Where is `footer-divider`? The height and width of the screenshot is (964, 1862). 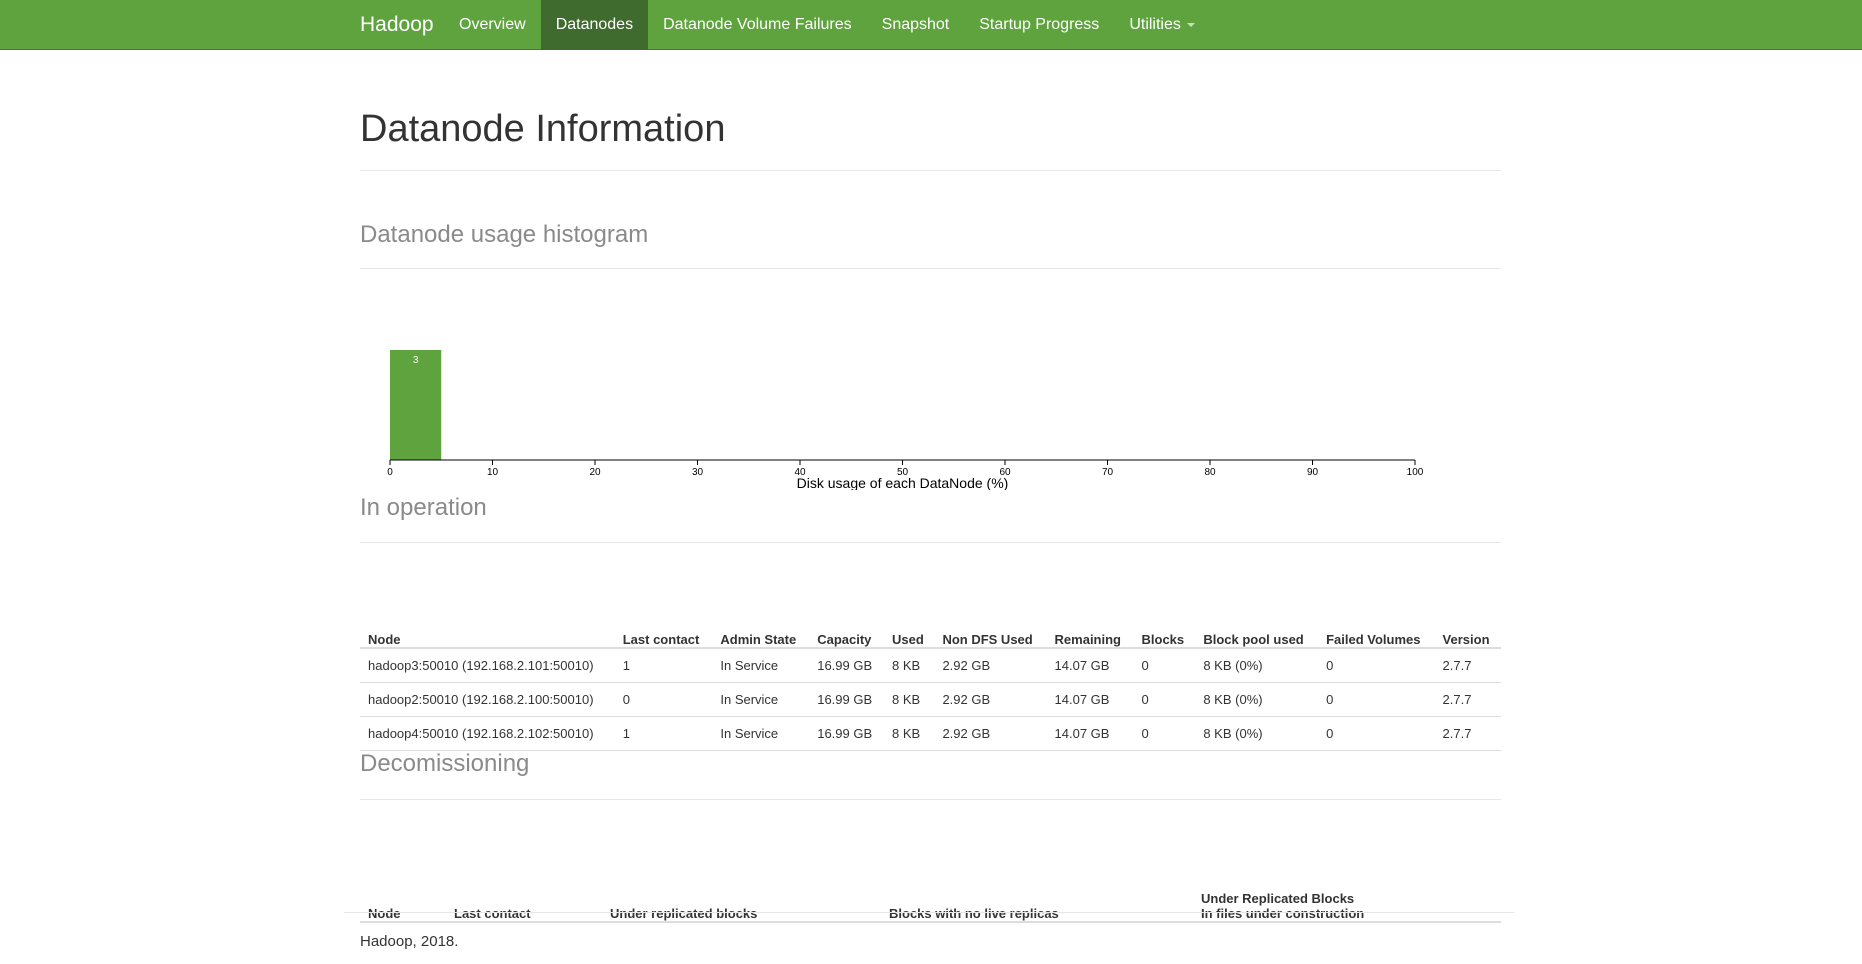 footer-divider is located at coordinates (929, 912).